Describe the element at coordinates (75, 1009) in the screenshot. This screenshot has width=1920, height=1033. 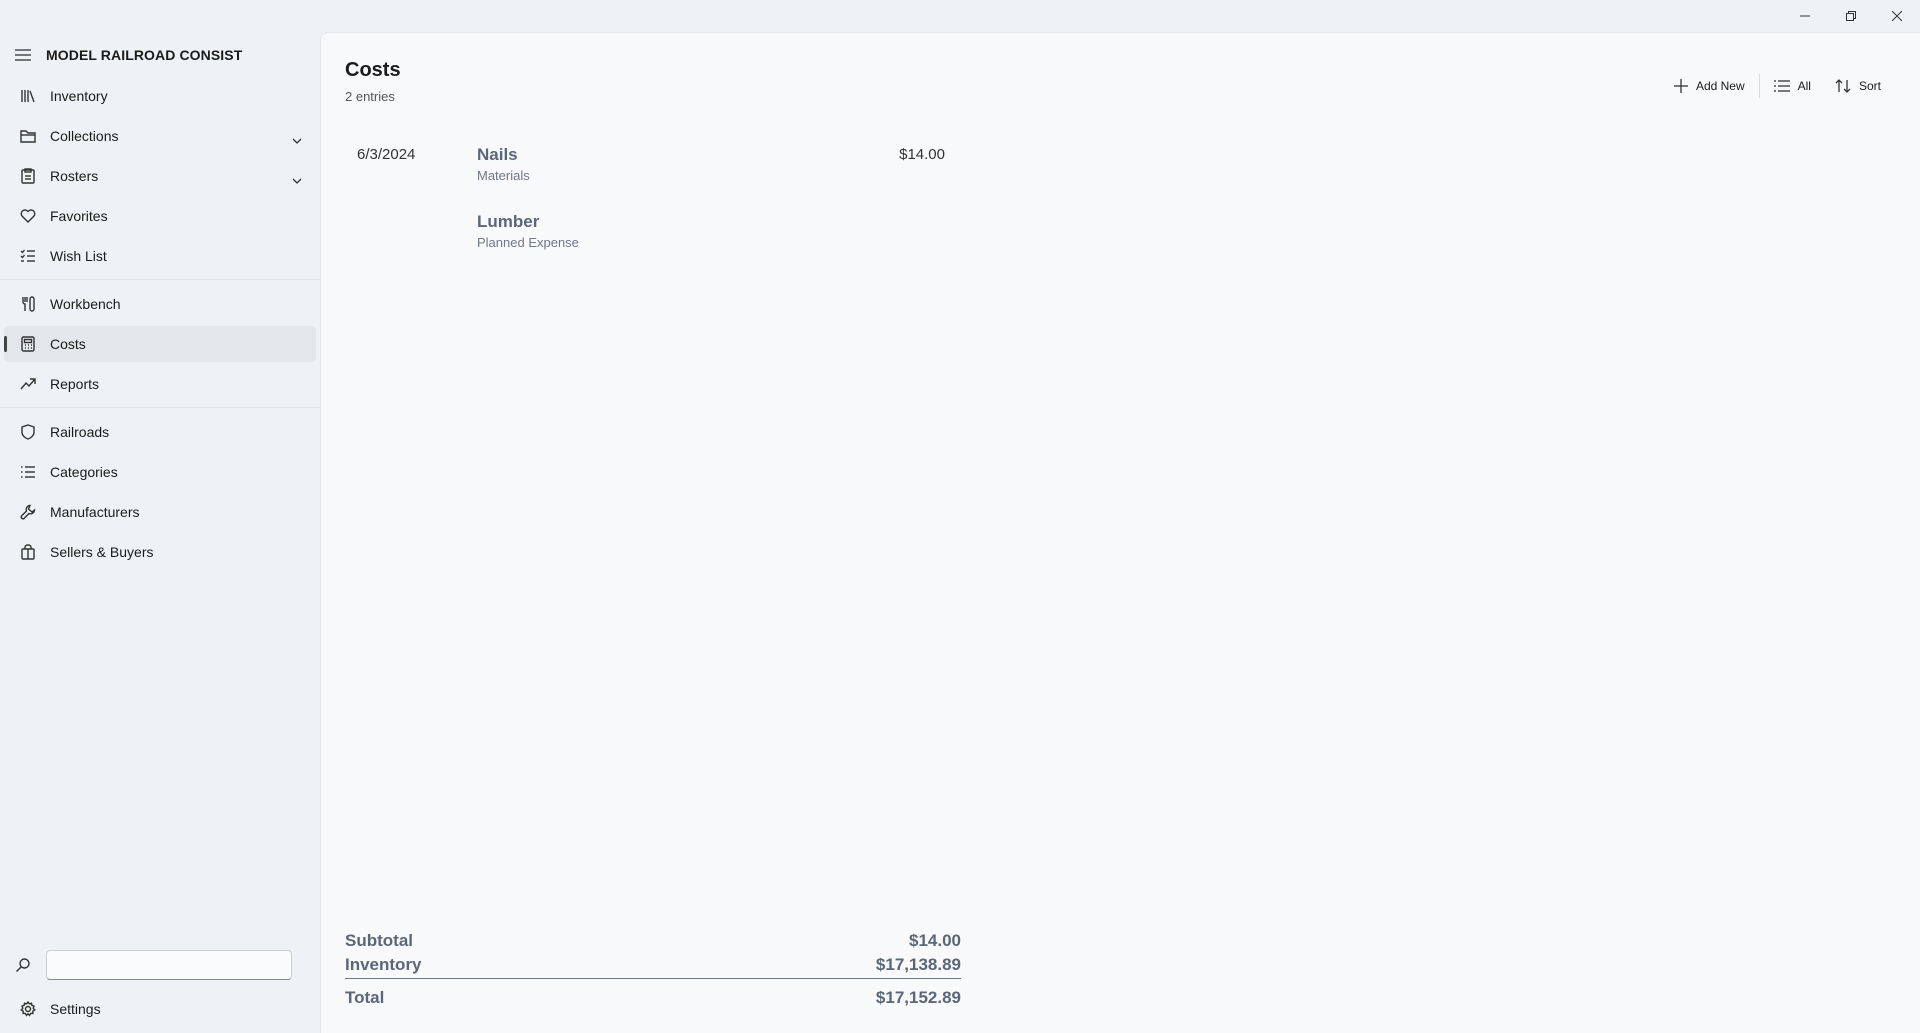
I see `nav-item-label: Settings` at that location.